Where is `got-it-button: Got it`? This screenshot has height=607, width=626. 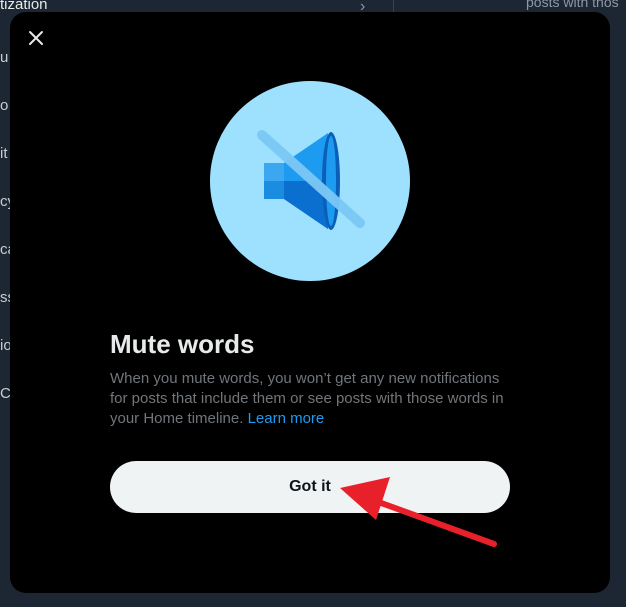 got-it-button: Got it is located at coordinates (310, 487).